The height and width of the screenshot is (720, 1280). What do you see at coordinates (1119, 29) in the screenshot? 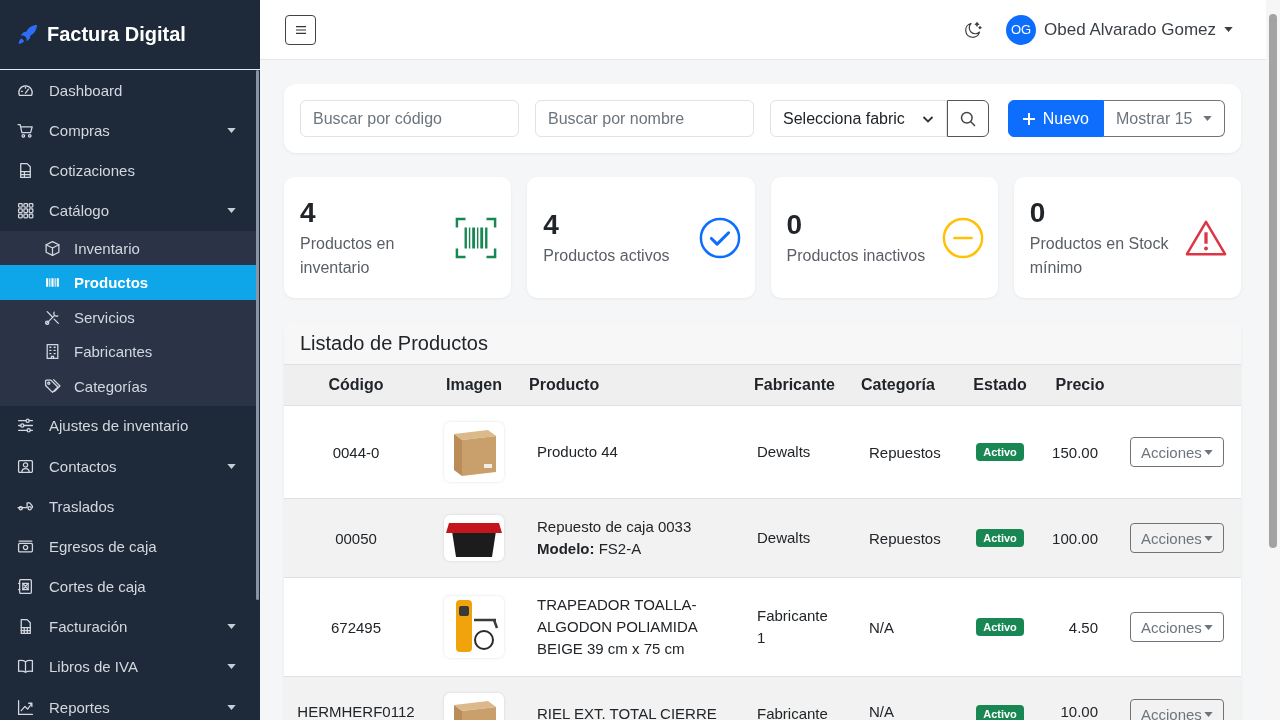
I see `user-menu-button: OG Obed Alvarado Gomez` at bounding box center [1119, 29].